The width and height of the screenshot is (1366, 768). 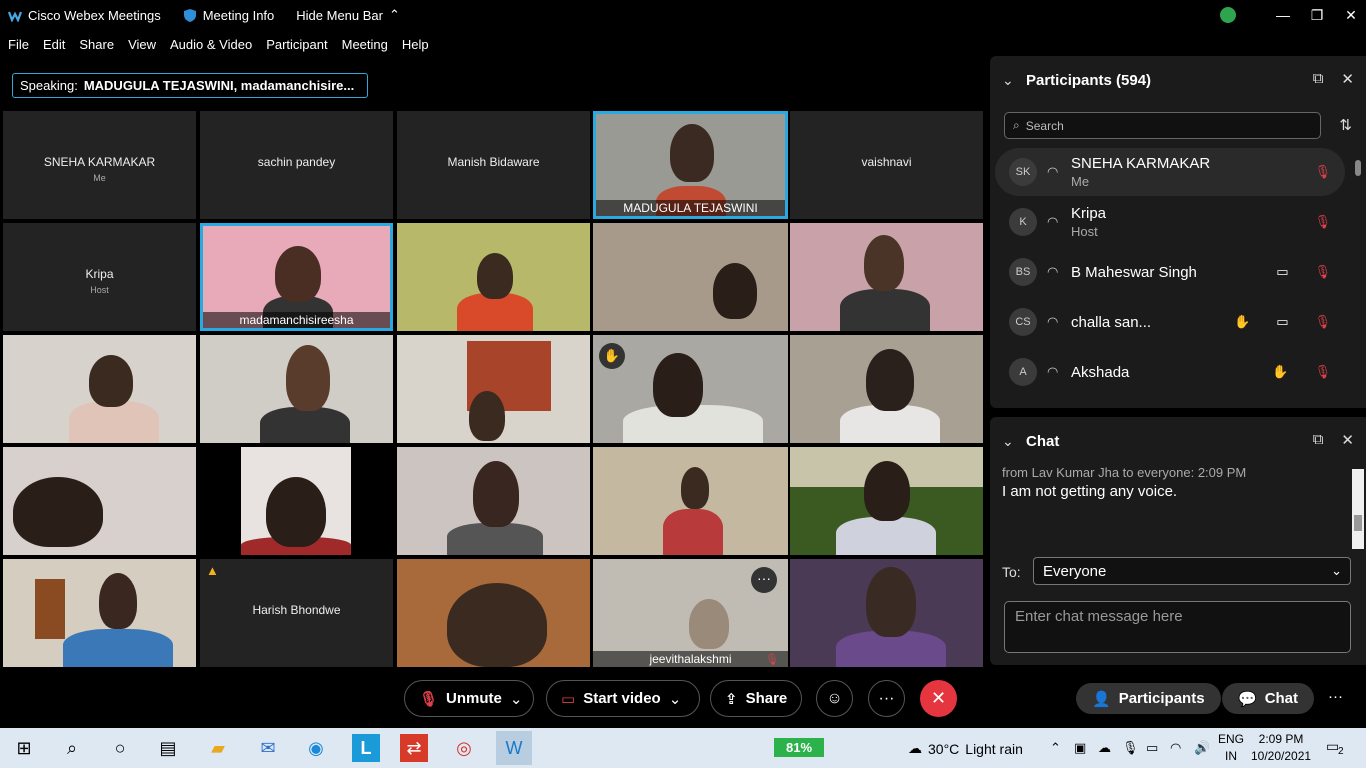 I want to click on menu-participant: Participant, so click(x=296, y=44).